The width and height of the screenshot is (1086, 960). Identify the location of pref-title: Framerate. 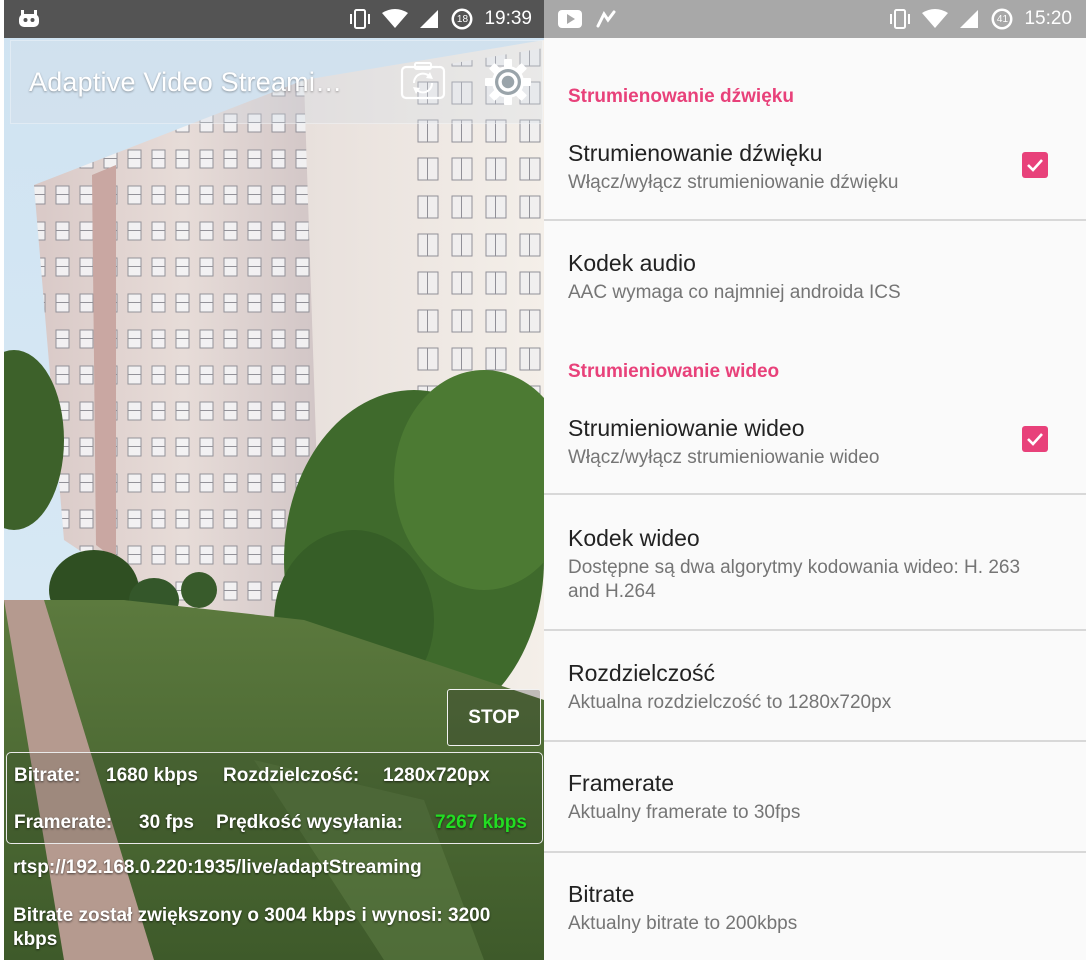
(621, 783).